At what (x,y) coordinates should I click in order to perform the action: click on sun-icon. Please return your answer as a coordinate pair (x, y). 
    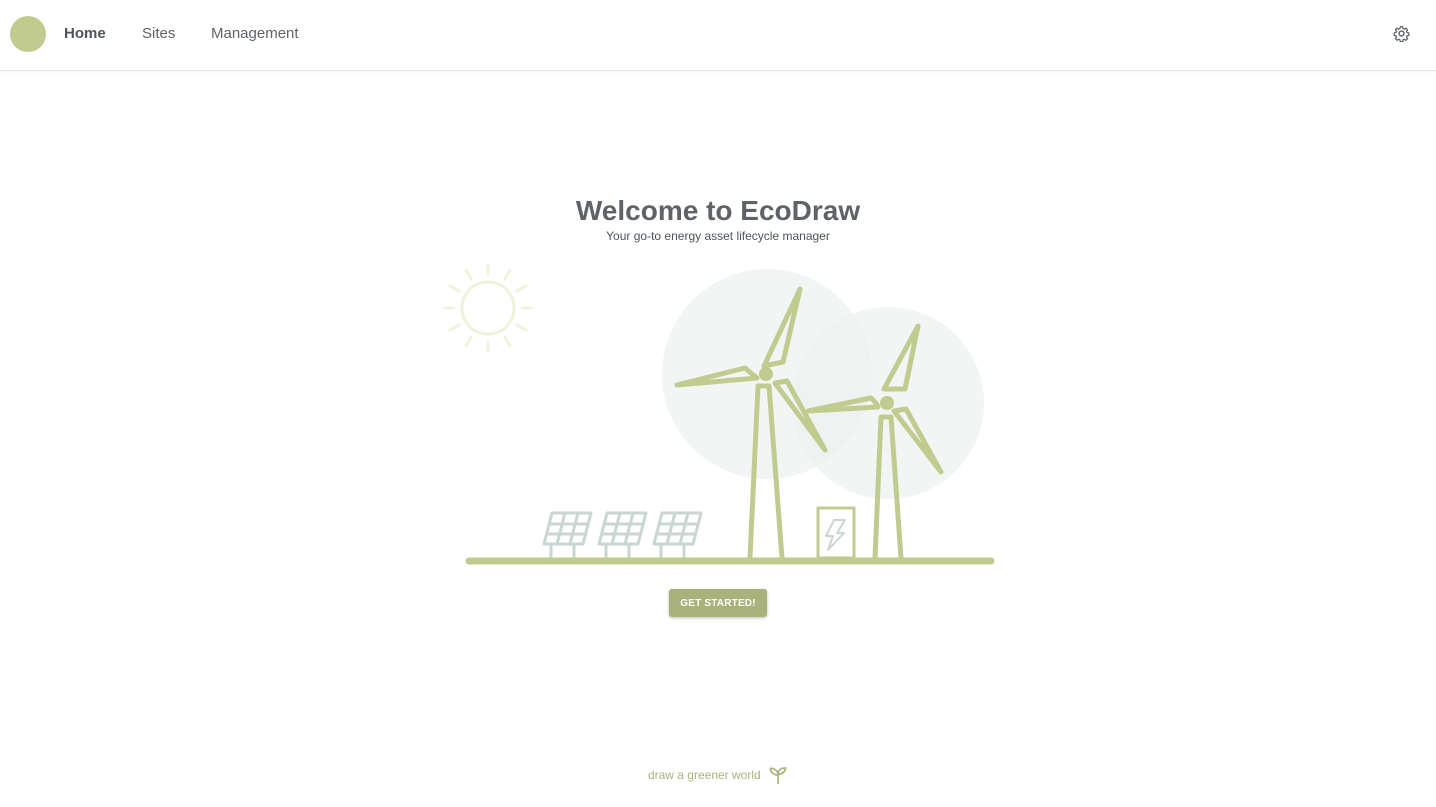
    Looking at the image, I should click on (488, 308).